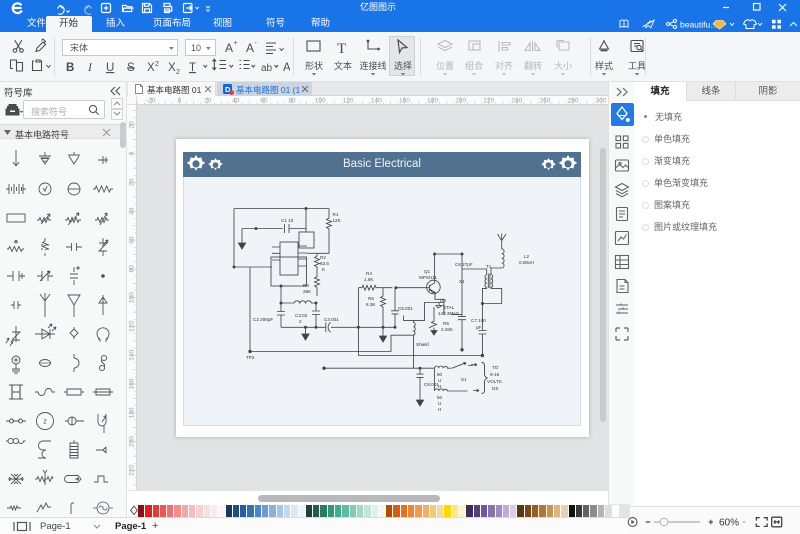 The height and width of the screenshot is (534, 800). What do you see at coordinates (371, 298) in the screenshot?
I see `svg-text: R5` at bounding box center [371, 298].